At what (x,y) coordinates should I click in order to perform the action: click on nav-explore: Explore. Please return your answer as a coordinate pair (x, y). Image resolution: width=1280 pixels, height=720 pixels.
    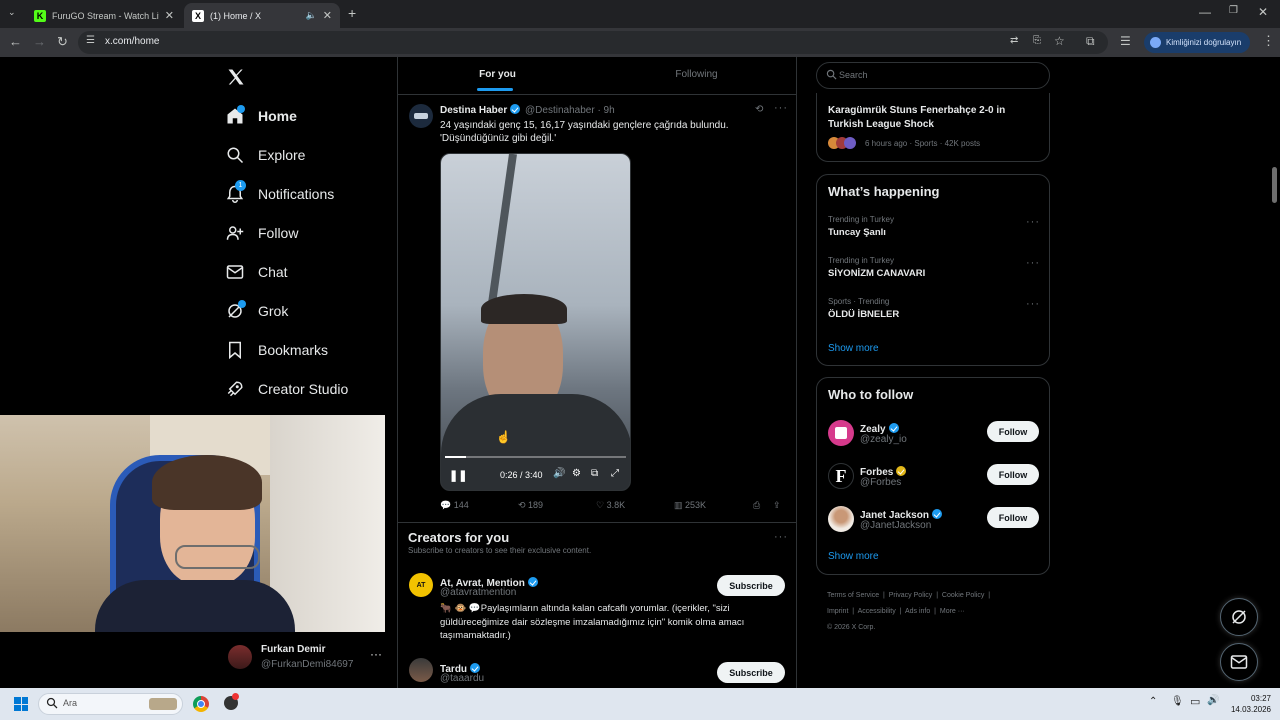
    Looking at the image, I should click on (265, 155).